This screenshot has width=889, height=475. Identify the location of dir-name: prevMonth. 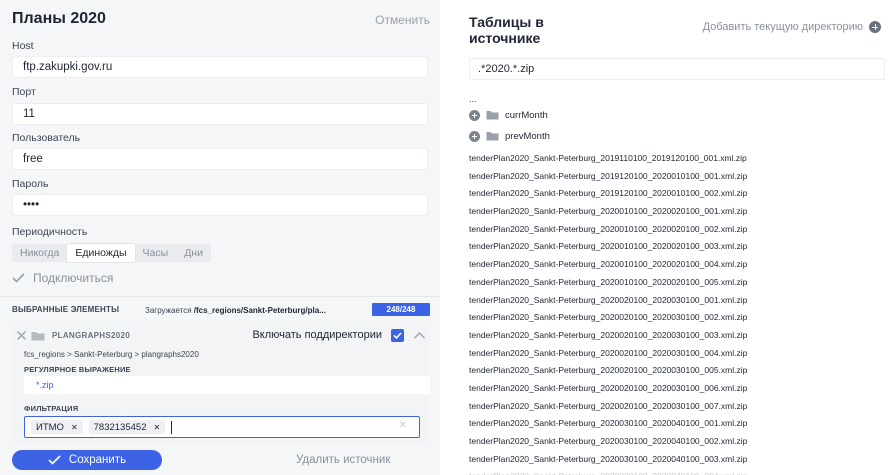
(527, 136).